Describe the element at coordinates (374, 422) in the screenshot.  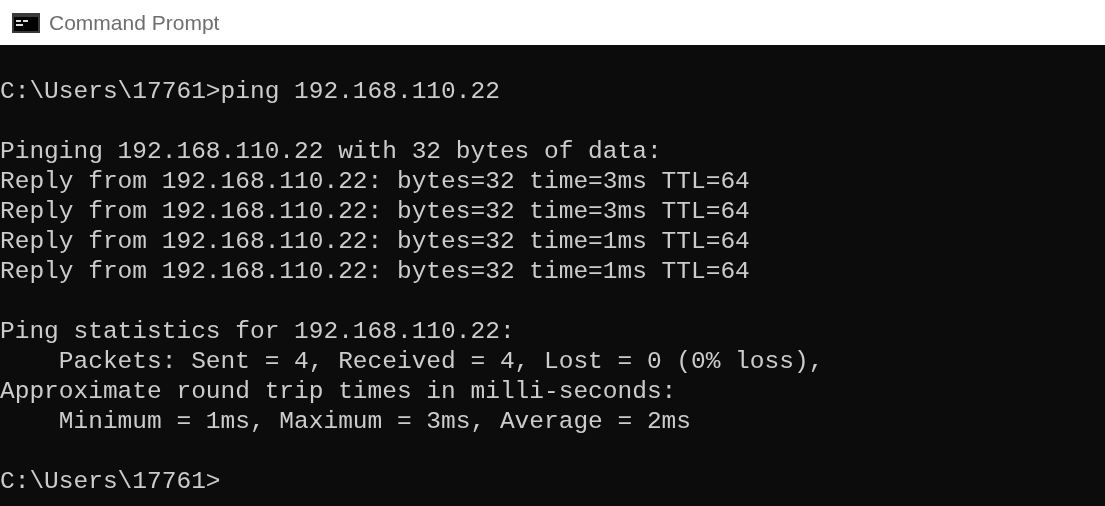
I see `console-line: Minimum = 1ms, Maximum = 3ms, Average = 2ms` at that location.